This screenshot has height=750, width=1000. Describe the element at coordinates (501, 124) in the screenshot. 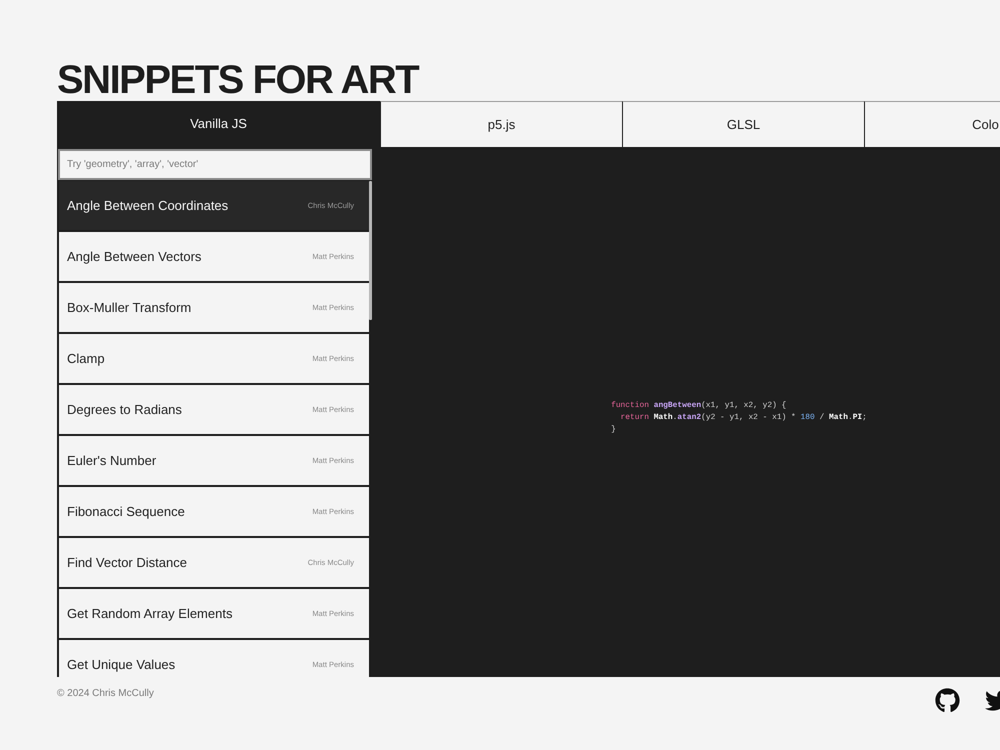

I see `tab: p5.js` at that location.